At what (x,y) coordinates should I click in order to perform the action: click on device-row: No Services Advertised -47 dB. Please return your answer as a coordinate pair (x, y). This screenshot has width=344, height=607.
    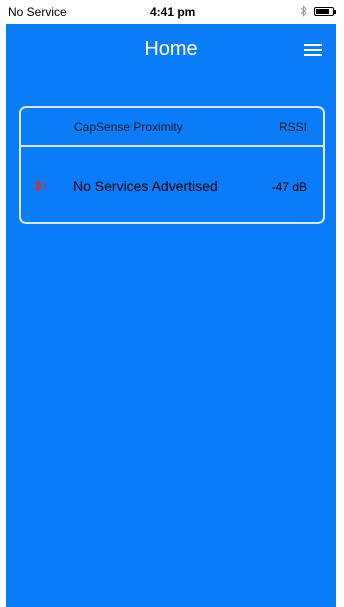
    Looking at the image, I should click on (172, 184).